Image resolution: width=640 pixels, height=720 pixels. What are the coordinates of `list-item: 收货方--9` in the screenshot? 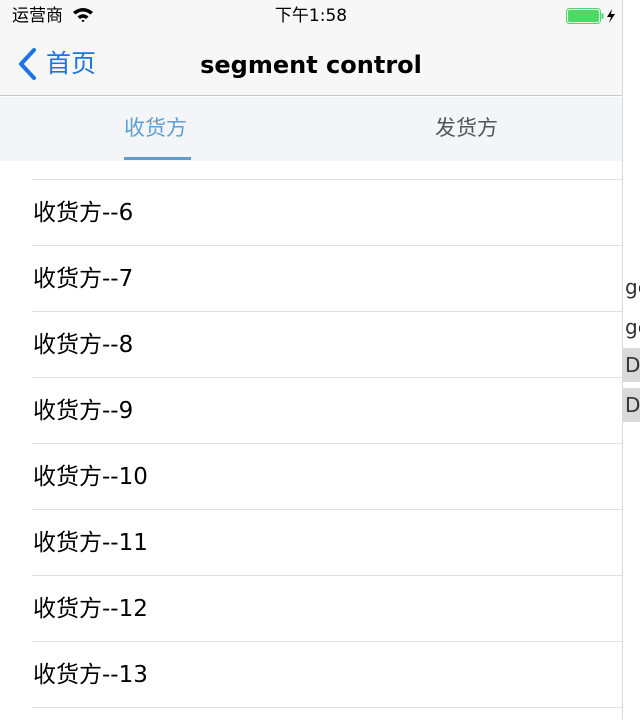 It's located at (311, 411).